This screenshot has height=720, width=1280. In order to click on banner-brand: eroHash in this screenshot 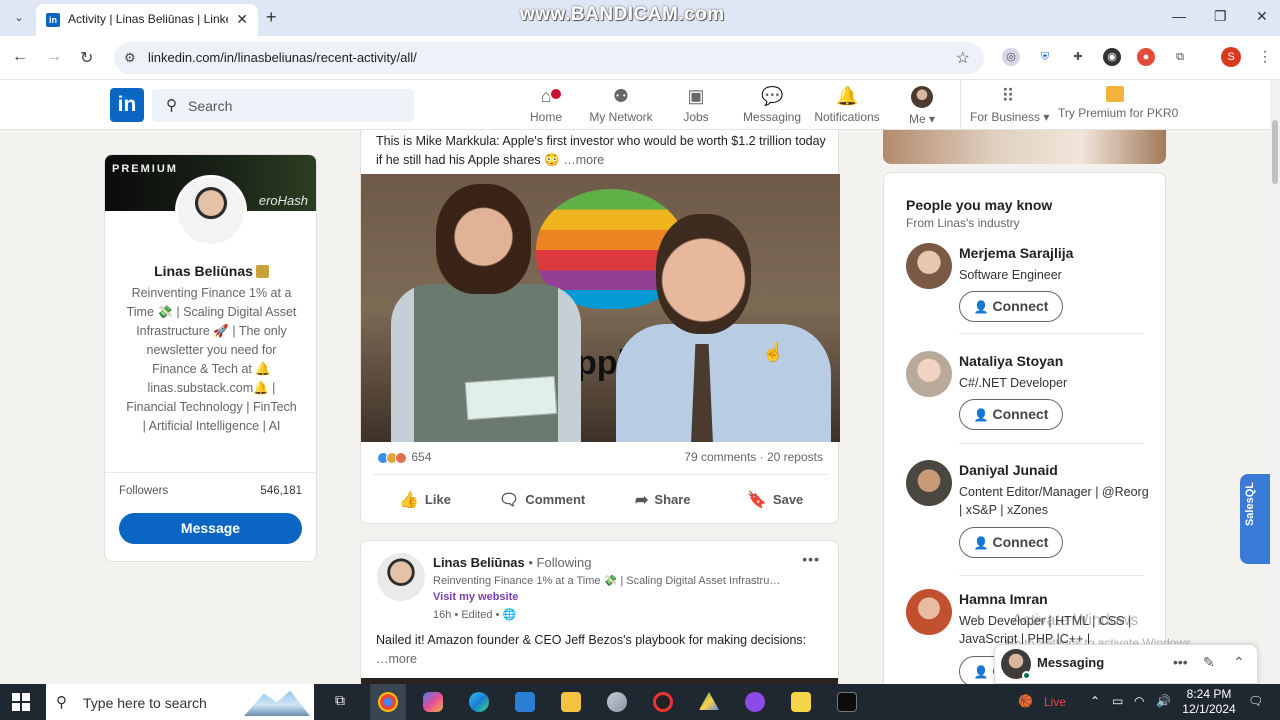, I will do `click(283, 200)`.